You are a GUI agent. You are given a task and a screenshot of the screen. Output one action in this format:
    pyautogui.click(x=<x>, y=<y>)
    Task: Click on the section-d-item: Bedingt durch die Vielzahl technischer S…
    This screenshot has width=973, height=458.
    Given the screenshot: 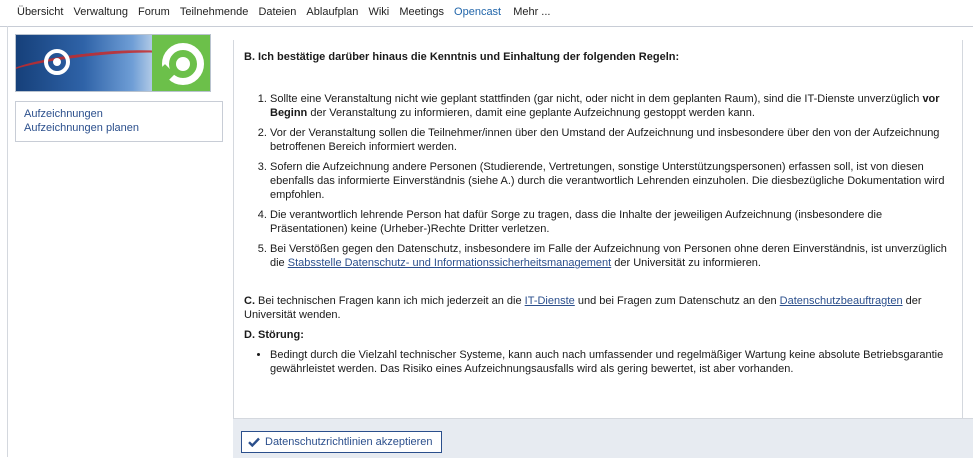 What is the action you would take?
    pyautogui.click(x=611, y=362)
    